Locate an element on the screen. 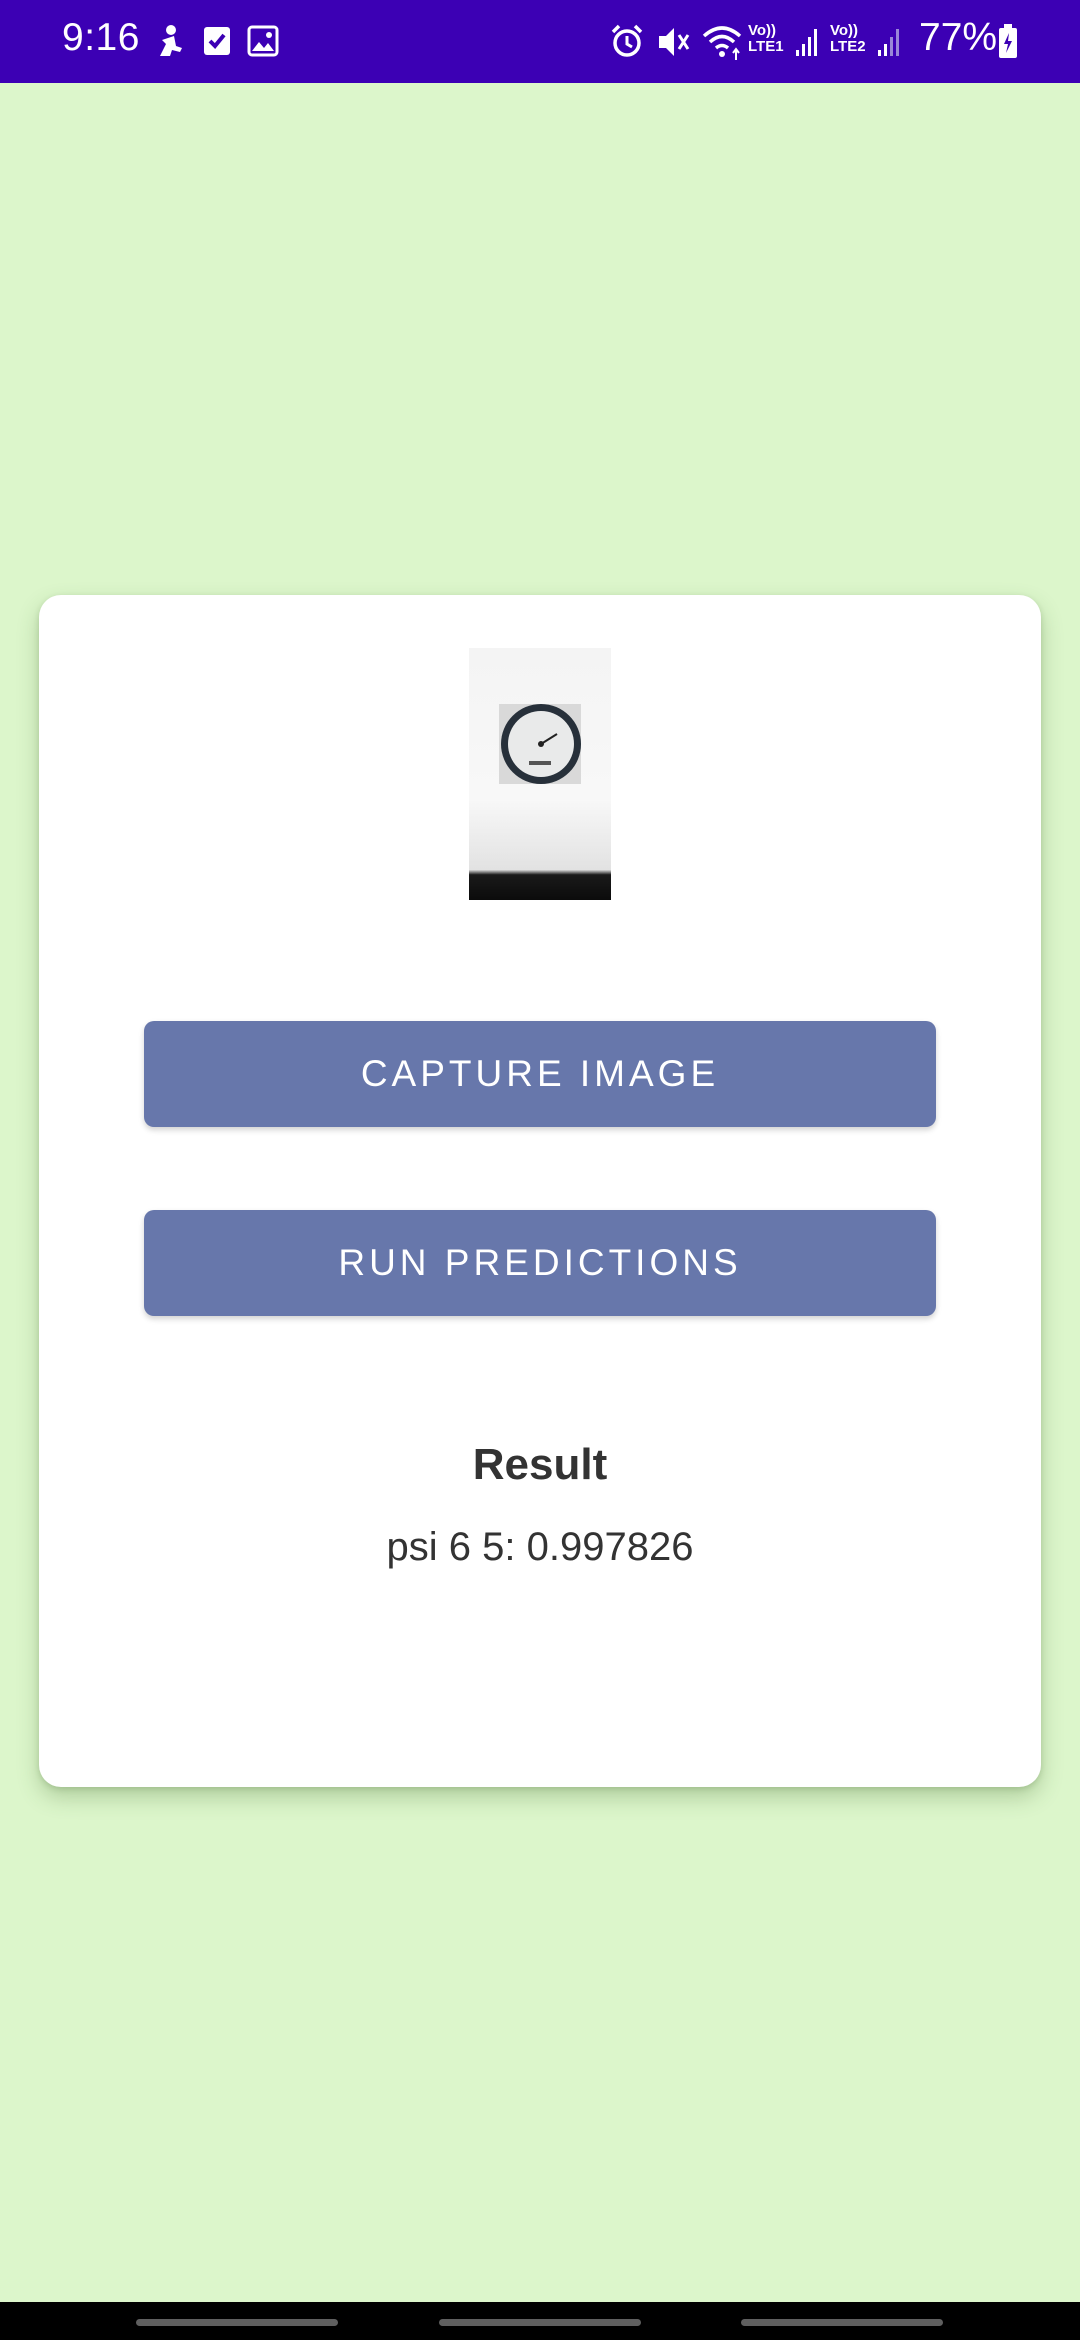 The width and height of the screenshot is (1080, 2340). nav-handle-left is located at coordinates (237, 2322).